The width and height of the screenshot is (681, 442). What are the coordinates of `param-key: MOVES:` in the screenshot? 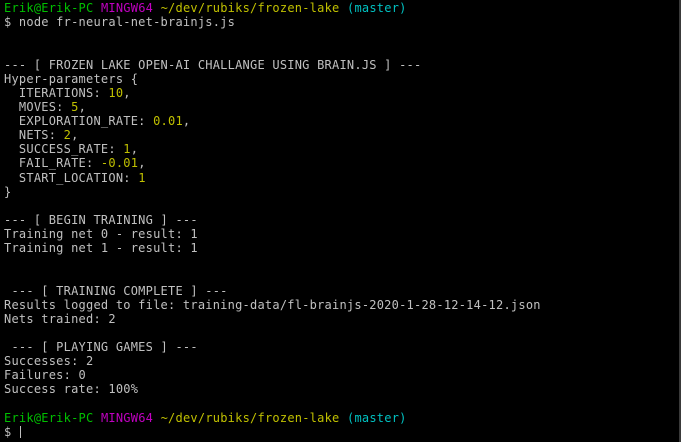 It's located at (38, 106).